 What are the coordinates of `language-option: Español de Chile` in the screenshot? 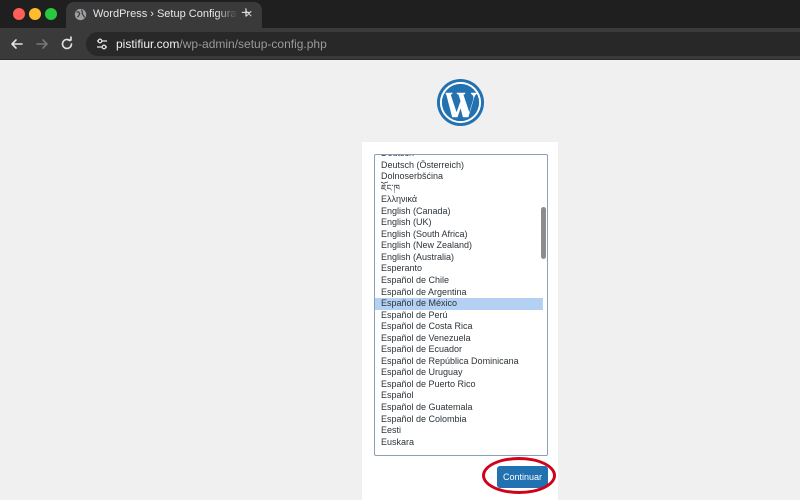 It's located at (459, 281).